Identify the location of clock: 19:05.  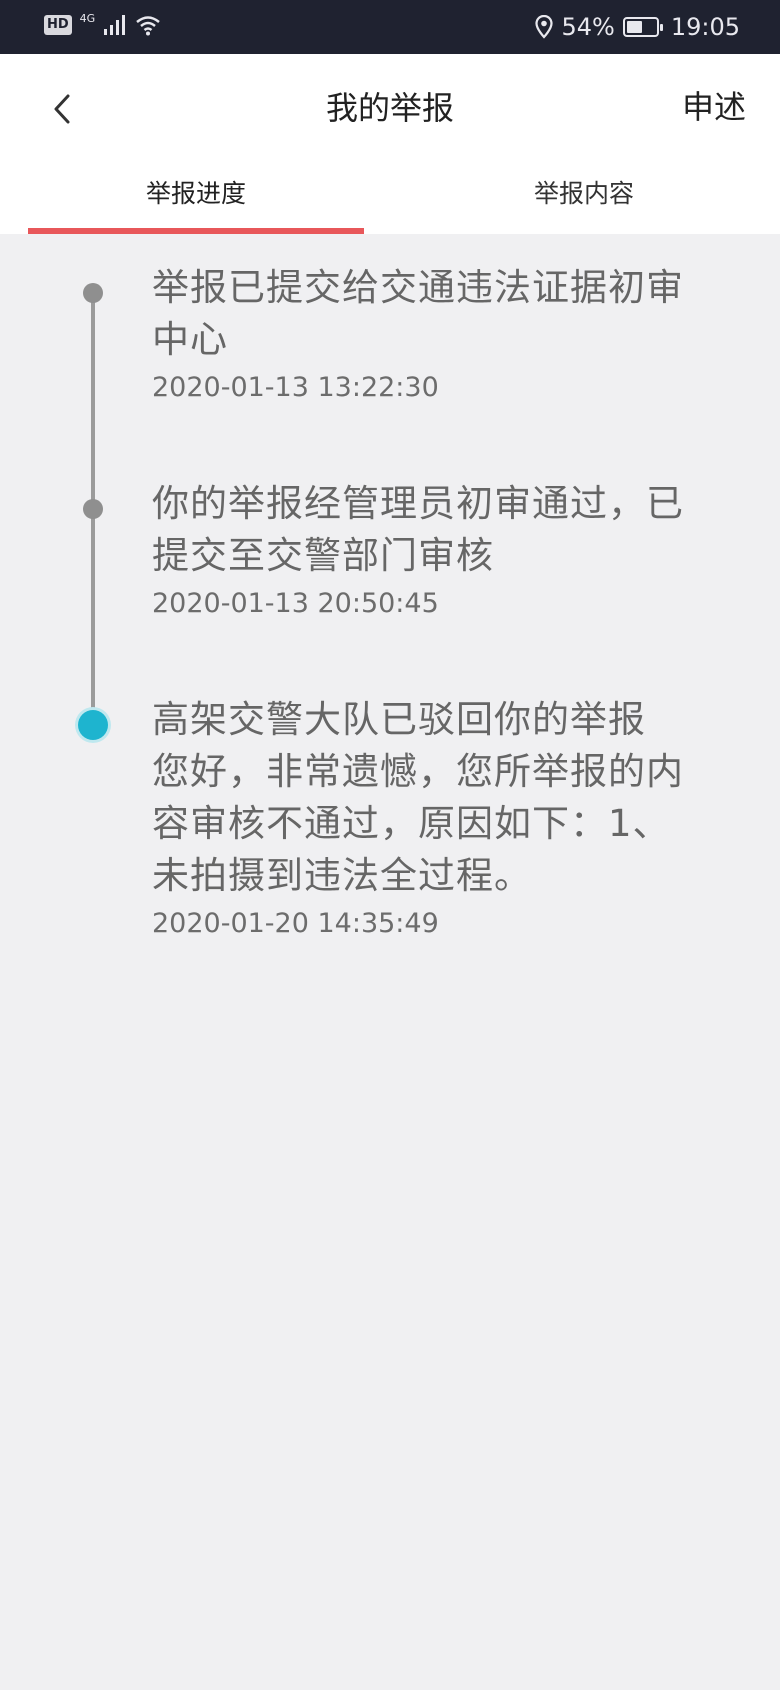
(705, 27).